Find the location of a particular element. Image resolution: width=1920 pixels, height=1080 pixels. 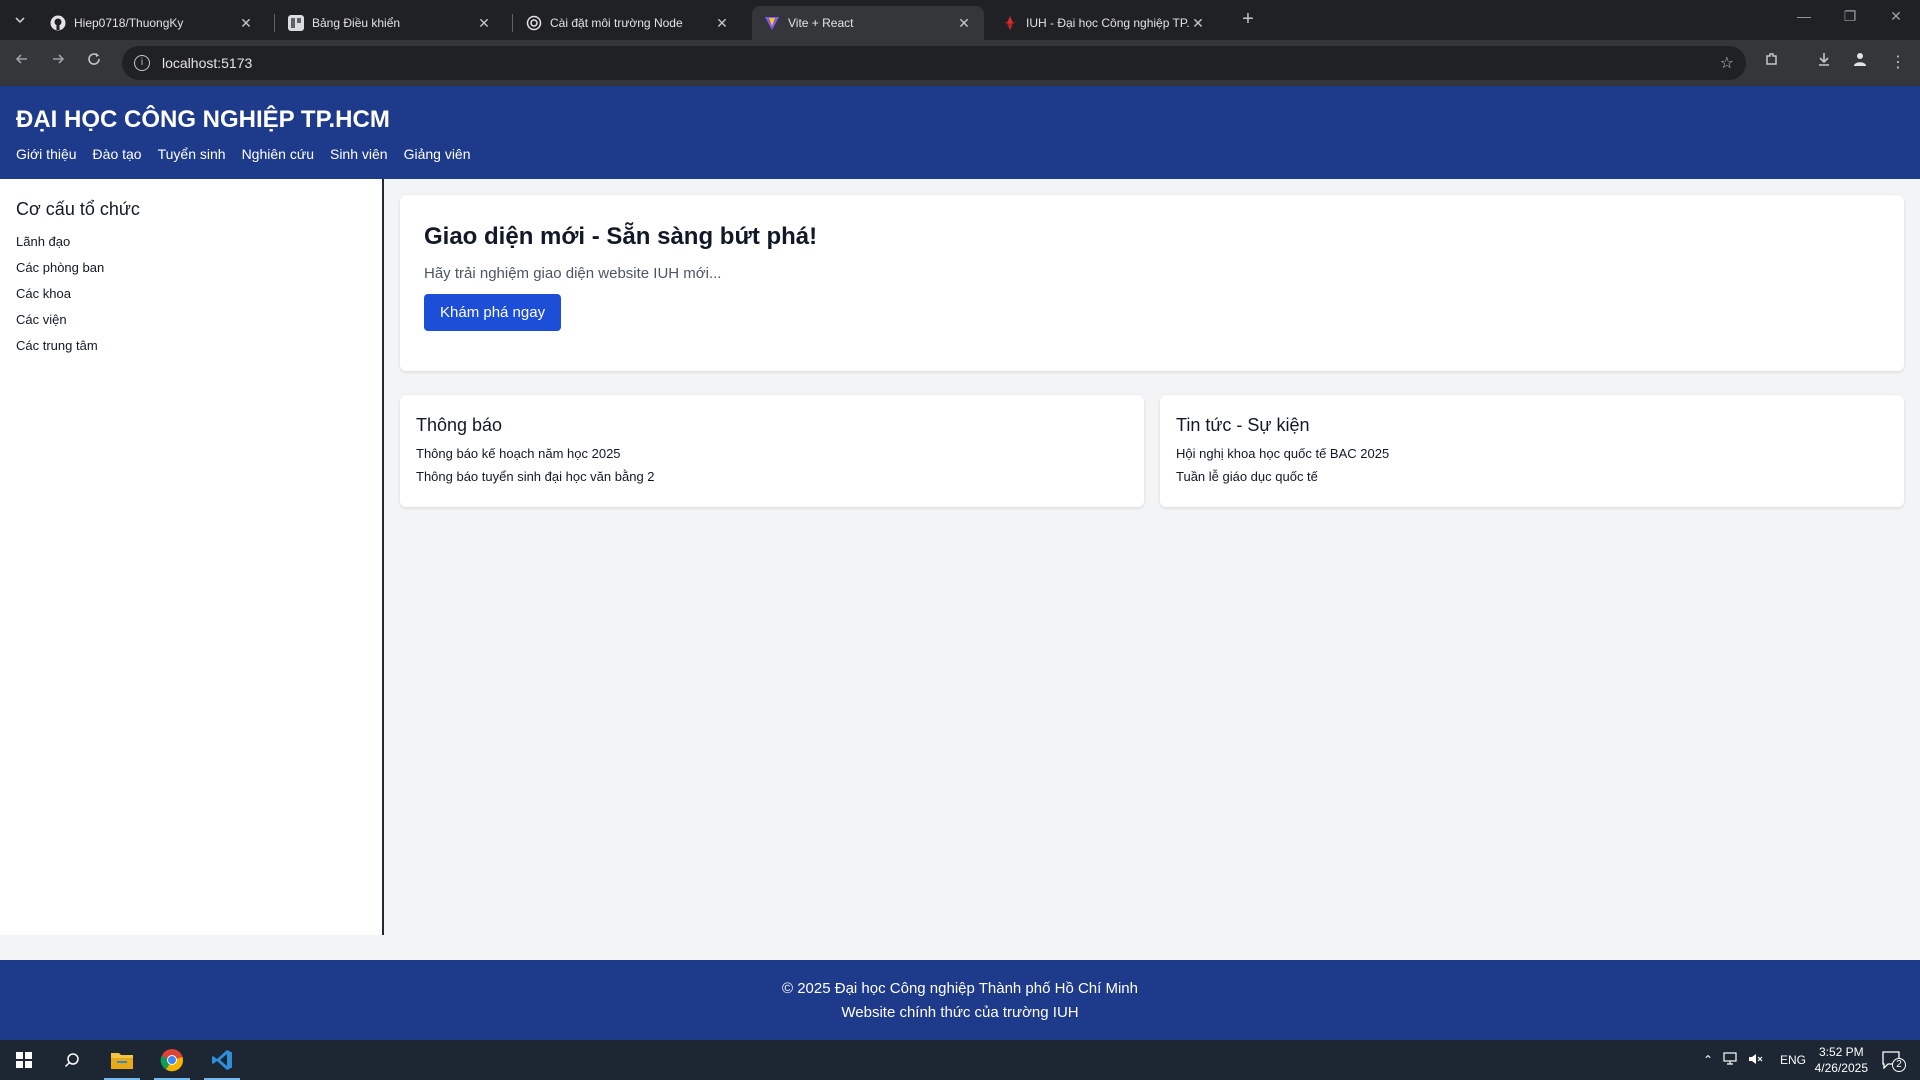

arrow-right-icon is located at coordinates (59, 59).